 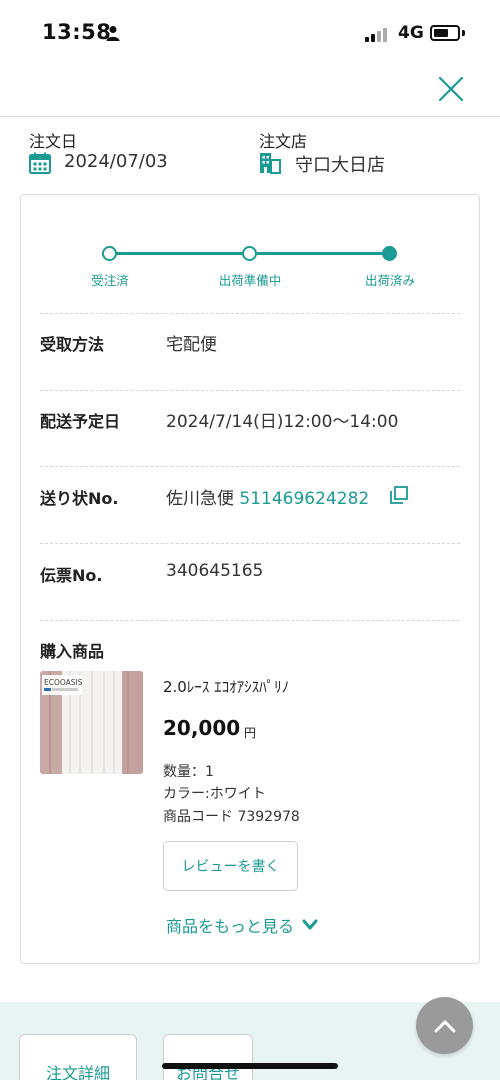 What do you see at coordinates (304, 499) in the screenshot?
I see `tracking-number-link: 511469624282` at bounding box center [304, 499].